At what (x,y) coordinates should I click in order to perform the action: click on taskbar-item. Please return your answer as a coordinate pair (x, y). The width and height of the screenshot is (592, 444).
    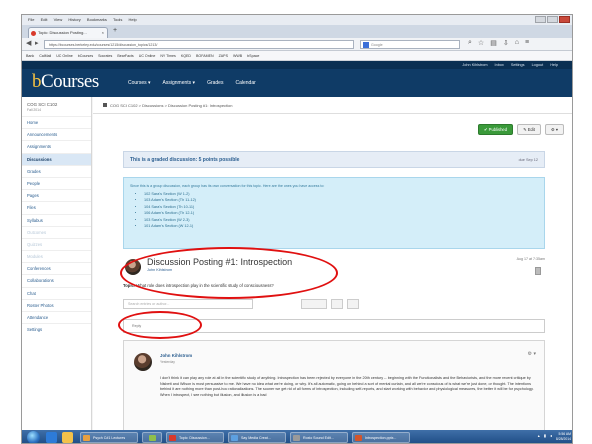
    Looking at the image, I should click on (152, 437).